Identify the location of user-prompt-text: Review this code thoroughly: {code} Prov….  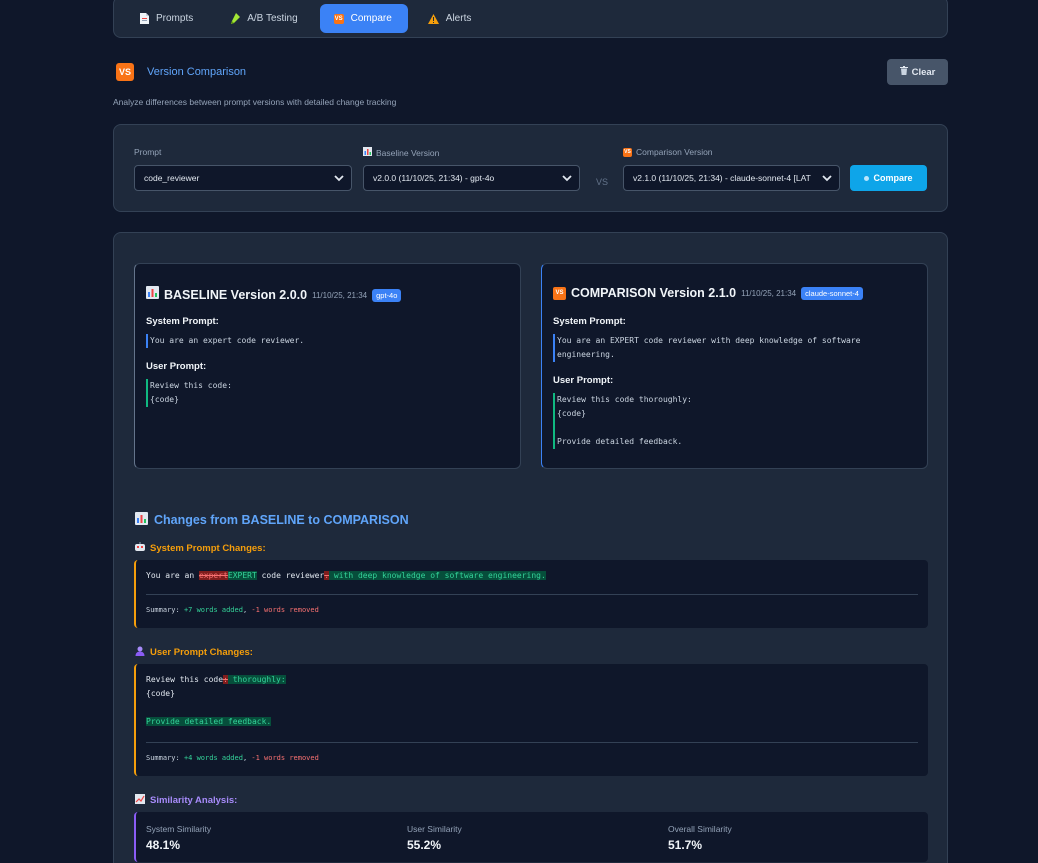
(622, 421).